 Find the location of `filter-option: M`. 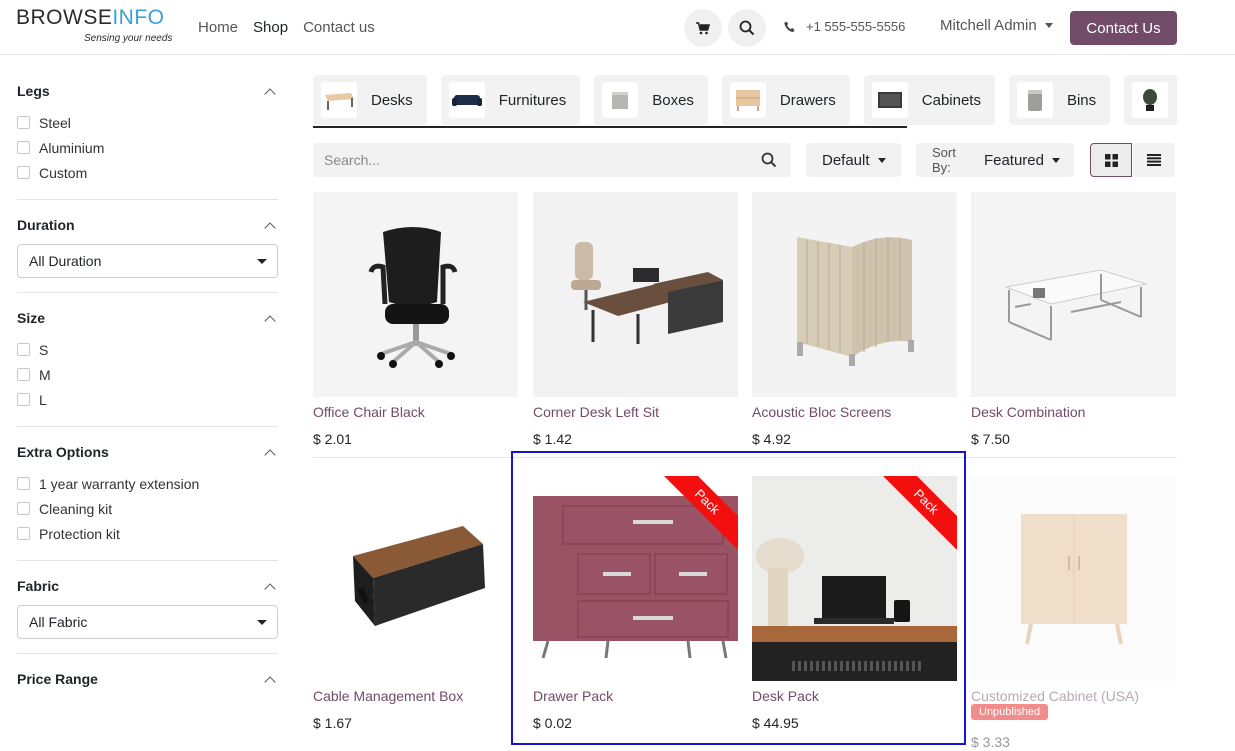

filter-option: M is located at coordinates (147, 374).